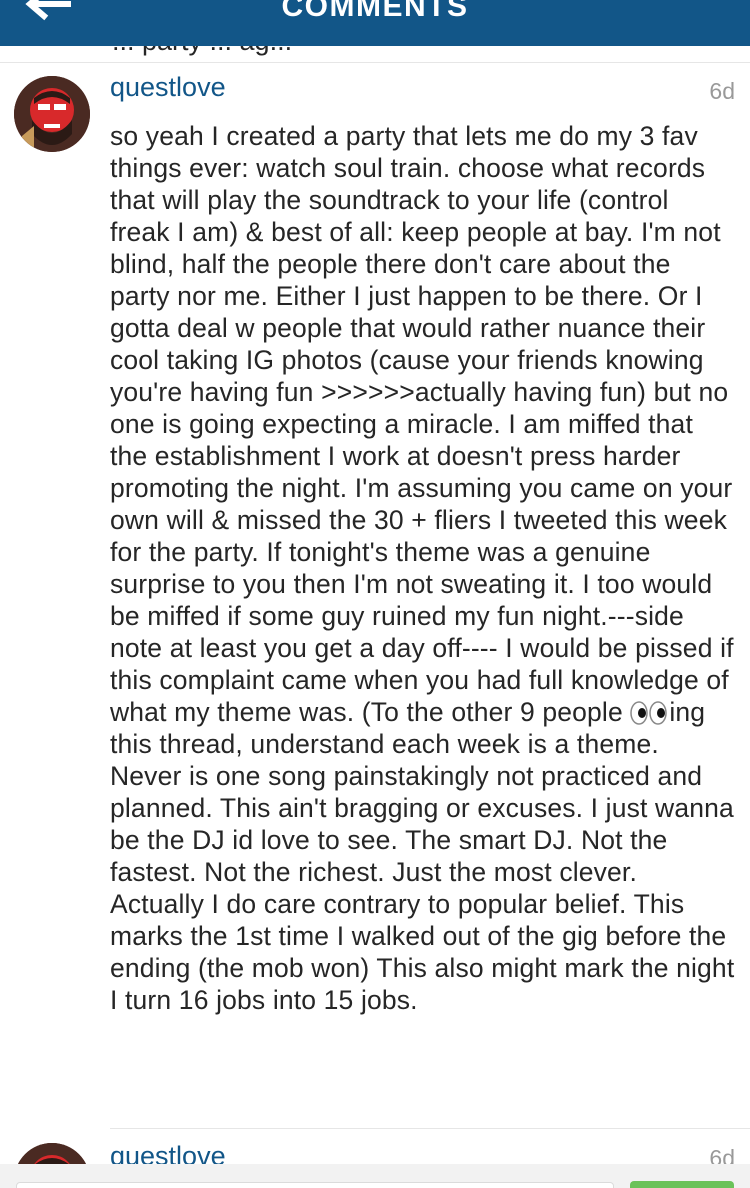 Image resolution: width=750 pixels, height=1188 pixels. Describe the element at coordinates (375, 1146) in the screenshot. I see `comment-item: questlove 6d` at that location.